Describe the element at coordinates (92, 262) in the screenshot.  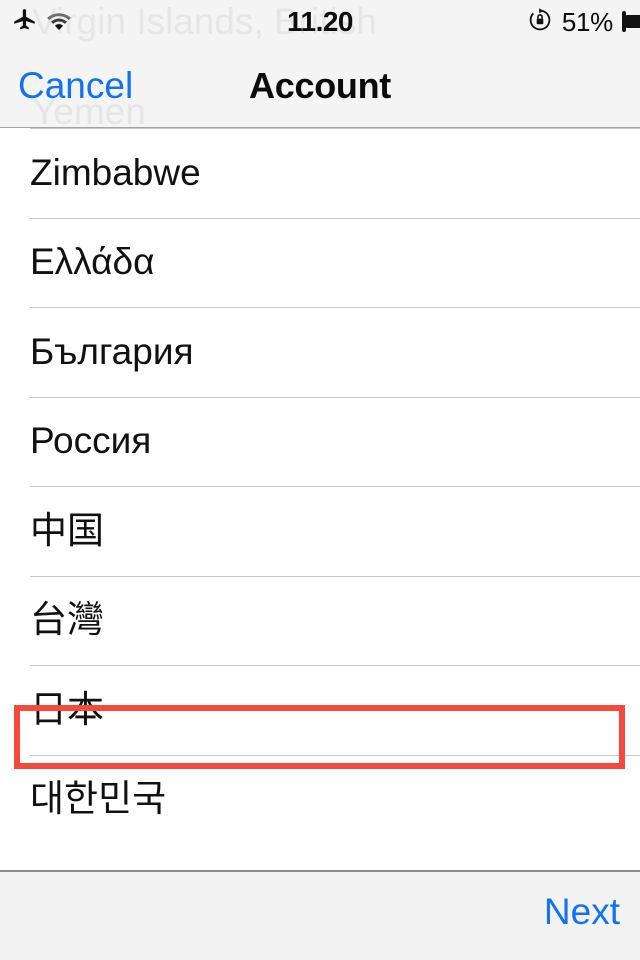
I see `list-item-label: Ελλάδα` at that location.